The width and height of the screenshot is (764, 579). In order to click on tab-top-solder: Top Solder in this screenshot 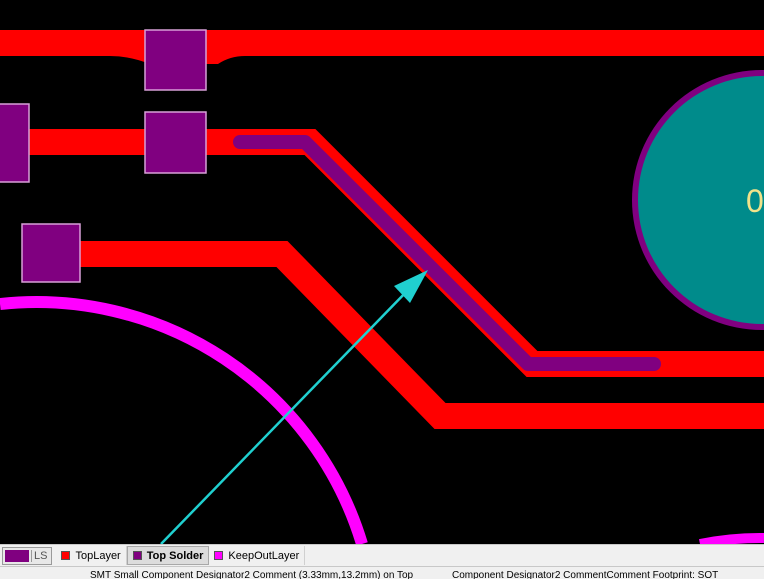, I will do `click(168, 555)`.